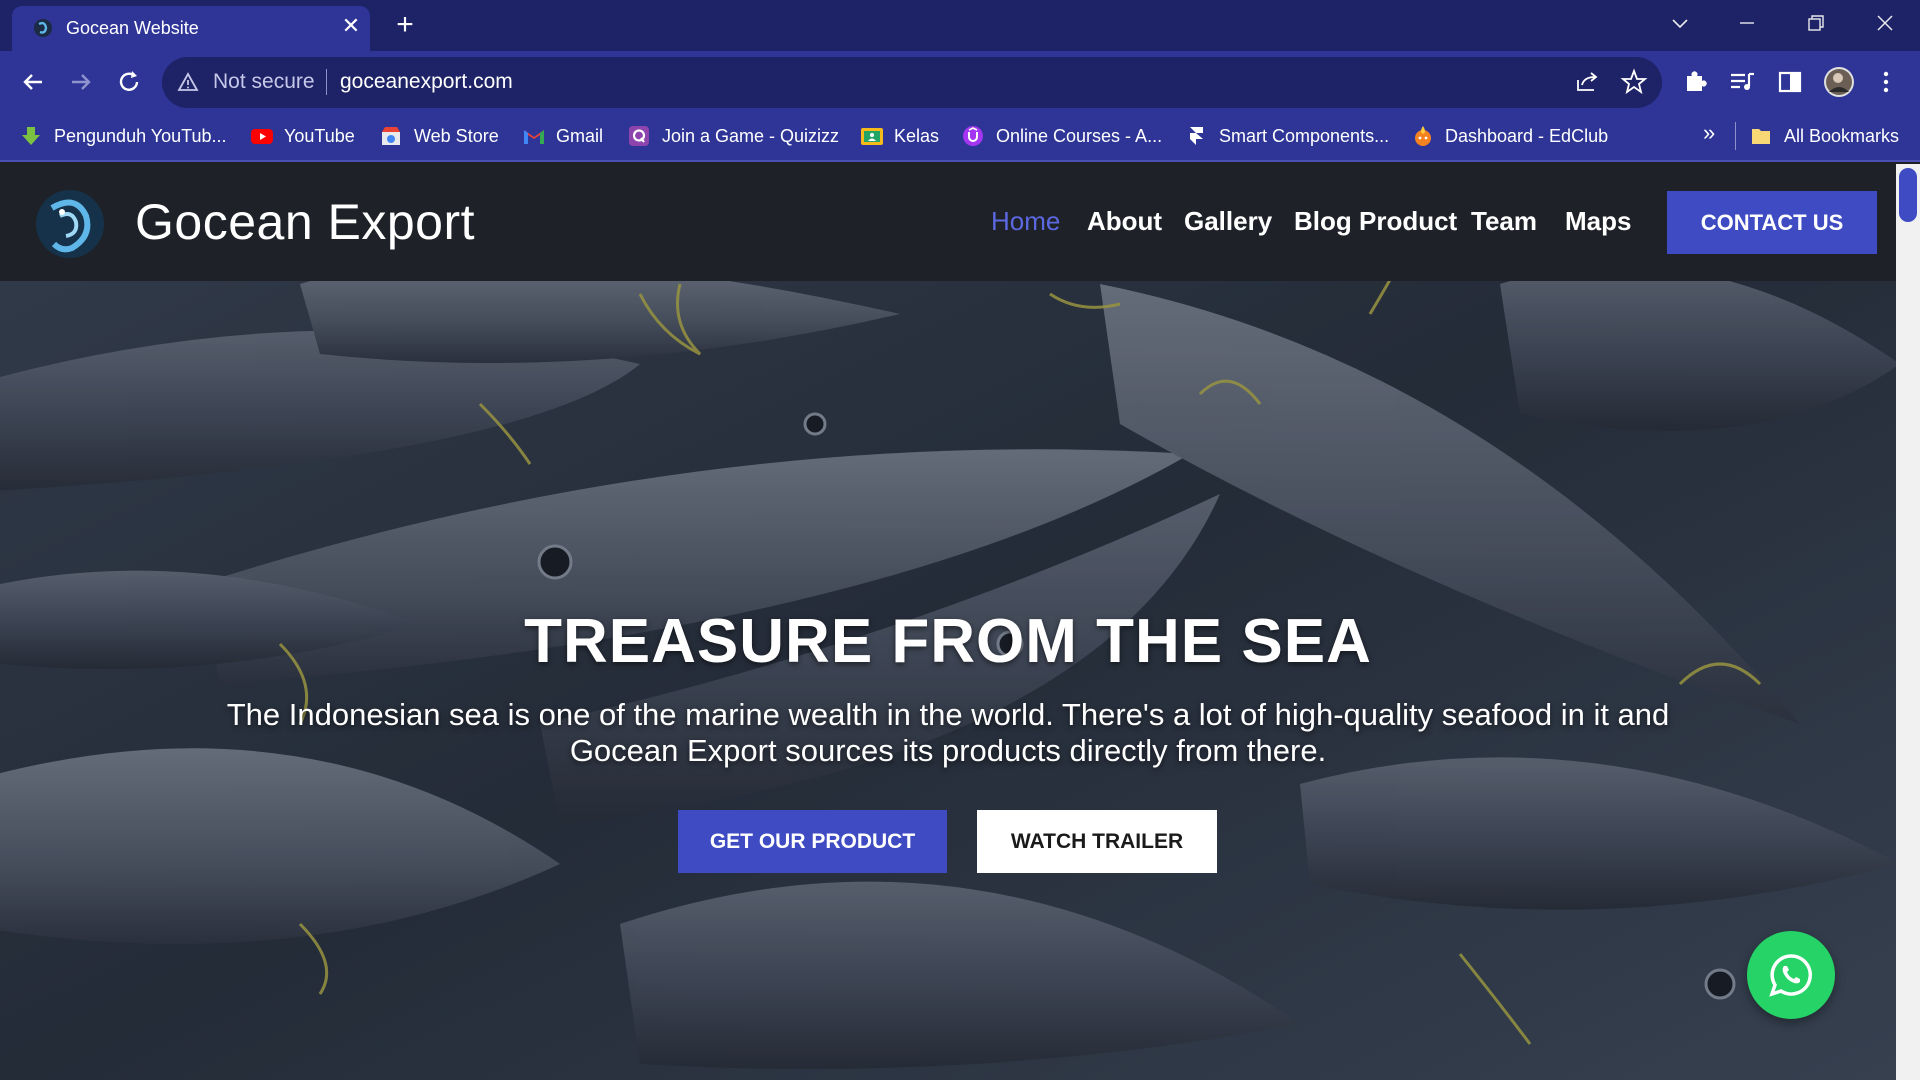  What do you see at coordinates (533, 136) in the screenshot?
I see `gmail-icon` at bounding box center [533, 136].